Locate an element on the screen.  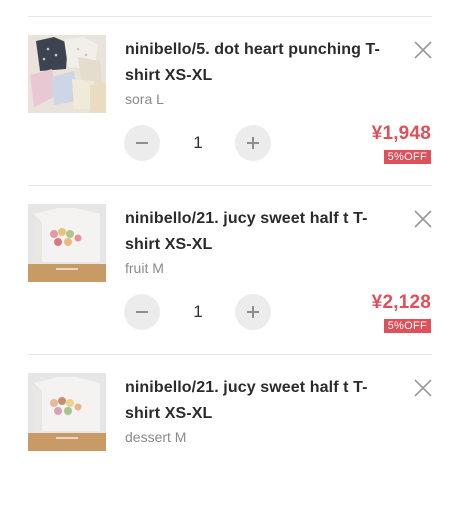
folded-tshirt-fruit-print-photo is located at coordinates (67, 243).